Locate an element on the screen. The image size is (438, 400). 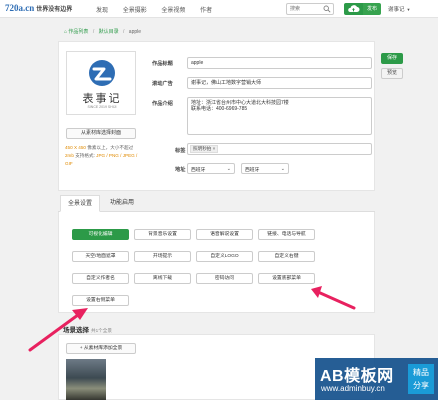
search-box is located at coordinates (310, 9).